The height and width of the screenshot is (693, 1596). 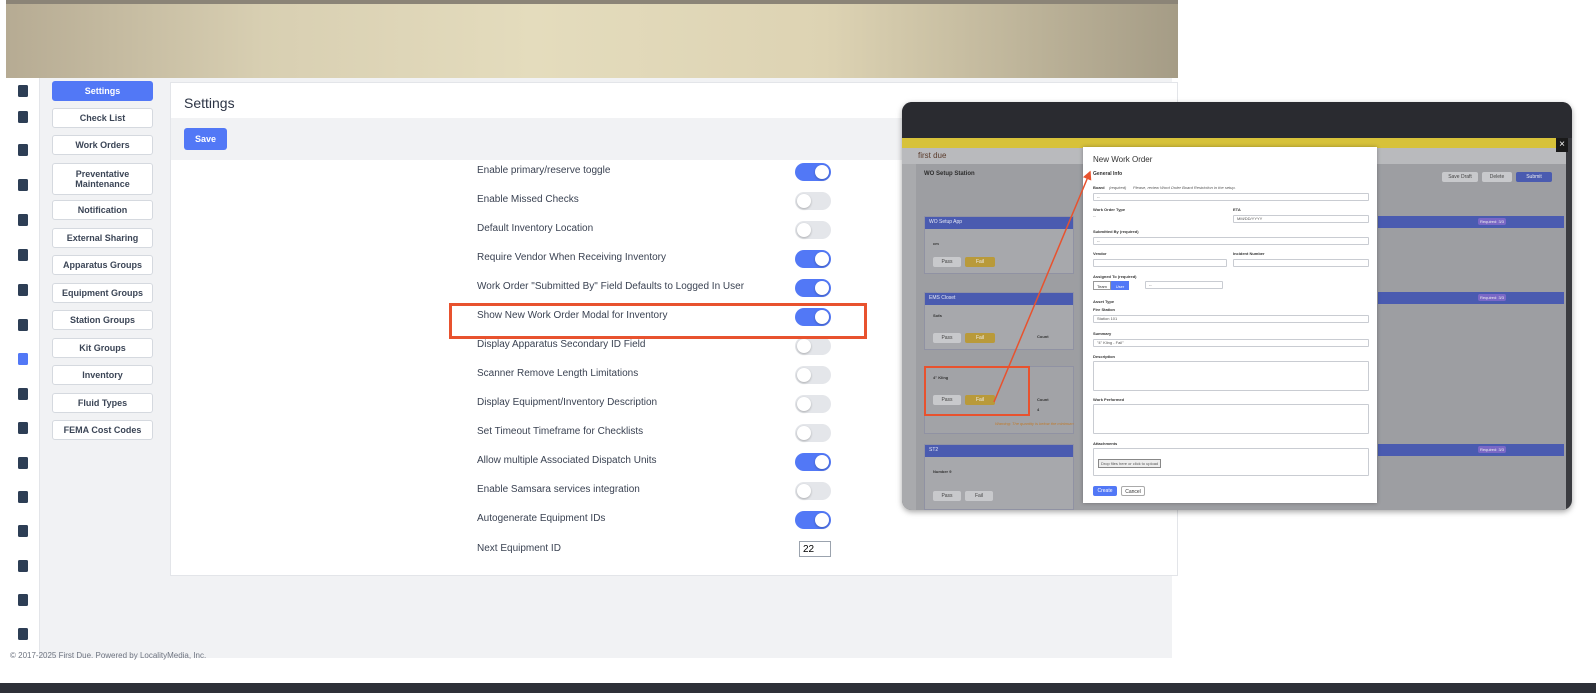 I want to click on bottom-band, so click(x=798, y=688).